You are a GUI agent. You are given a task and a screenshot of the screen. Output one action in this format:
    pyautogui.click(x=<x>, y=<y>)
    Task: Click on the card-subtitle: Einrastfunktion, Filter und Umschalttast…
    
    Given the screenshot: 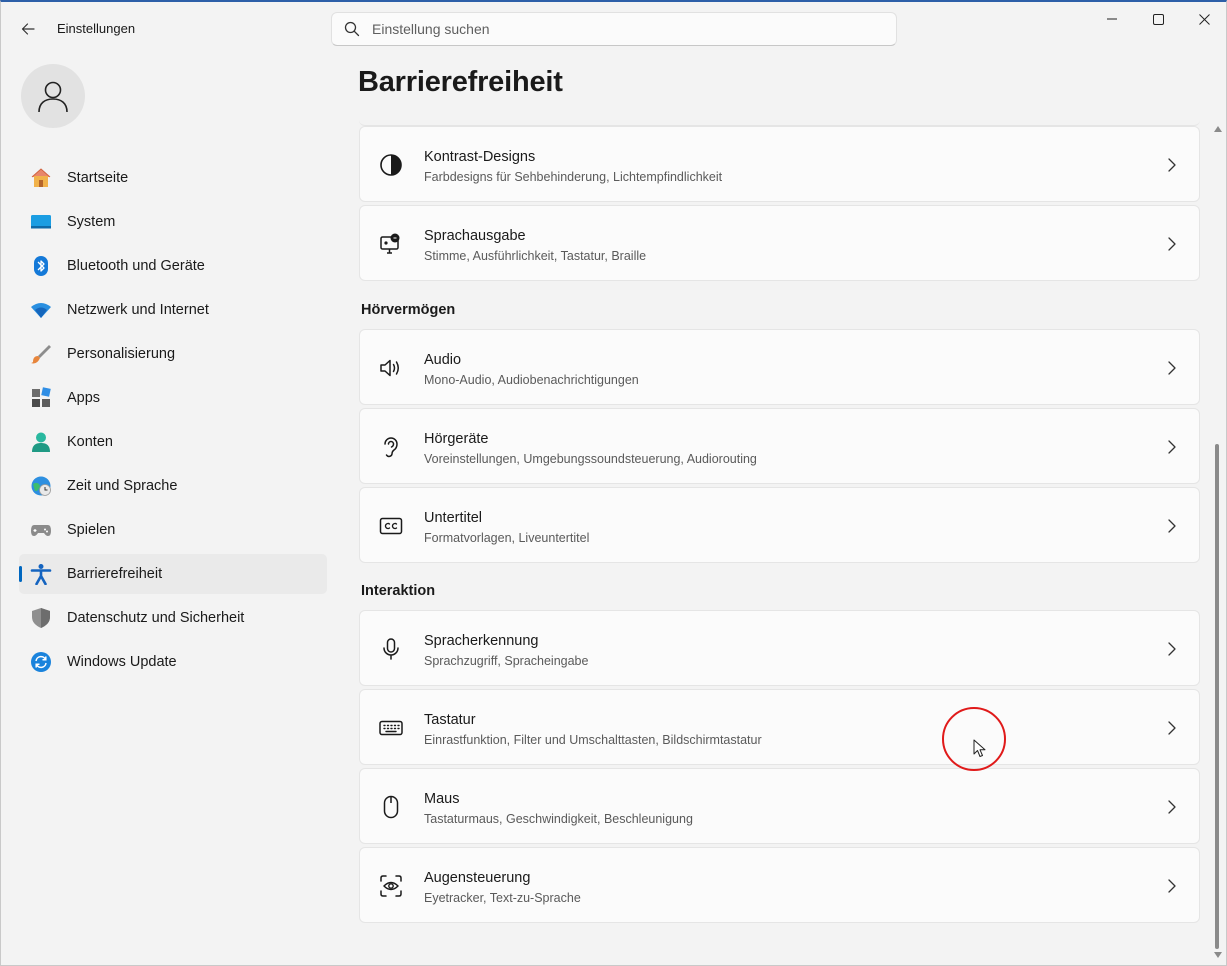 What is the action you would take?
    pyautogui.click(x=593, y=740)
    